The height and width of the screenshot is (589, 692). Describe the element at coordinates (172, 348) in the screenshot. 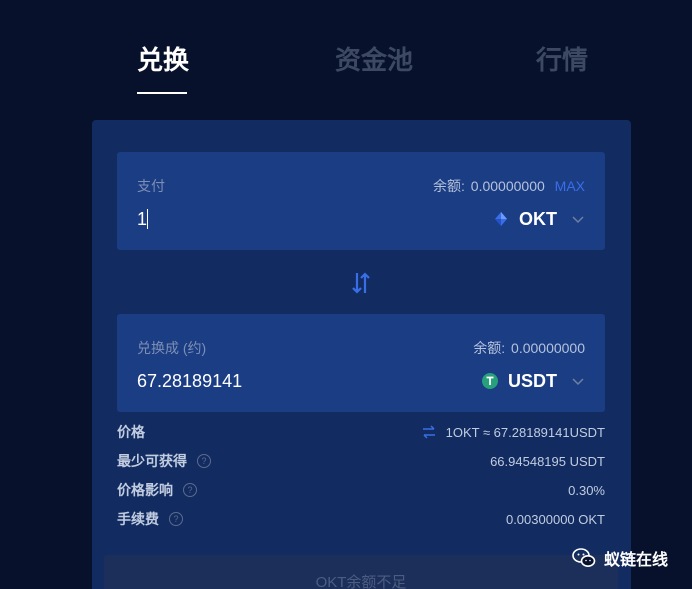

I see `receive-label: 兑换成 (约)` at that location.